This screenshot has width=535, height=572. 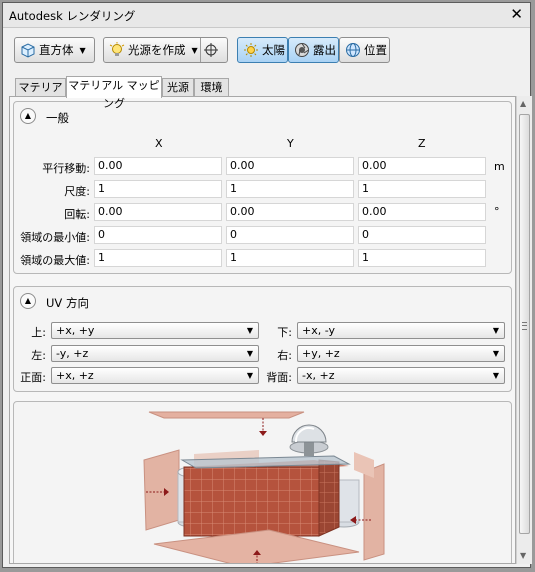 I want to click on location-button: 位置, so click(x=364, y=50).